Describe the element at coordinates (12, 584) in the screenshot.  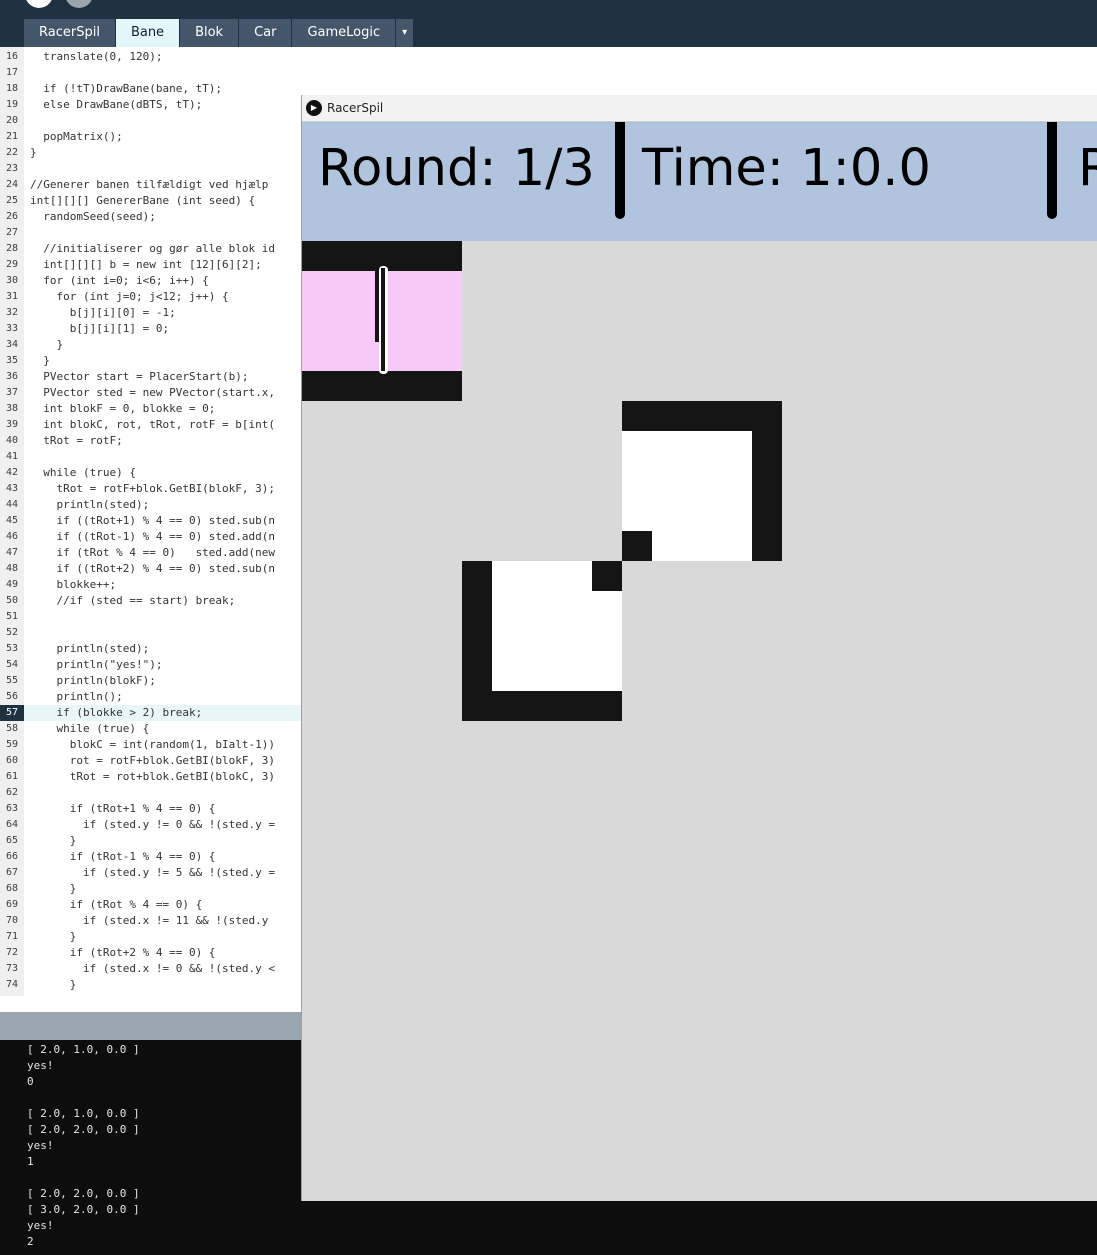
I see `line-number: 49` at that location.